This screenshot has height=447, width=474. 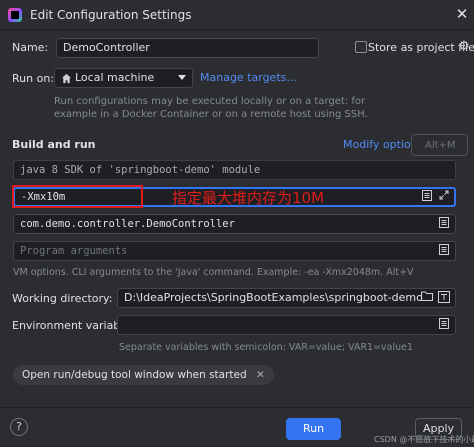 What do you see at coordinates (361, 47) in the screenshot?
I see `store-as-project-file-checkbox` at bounding box center [361, 47].